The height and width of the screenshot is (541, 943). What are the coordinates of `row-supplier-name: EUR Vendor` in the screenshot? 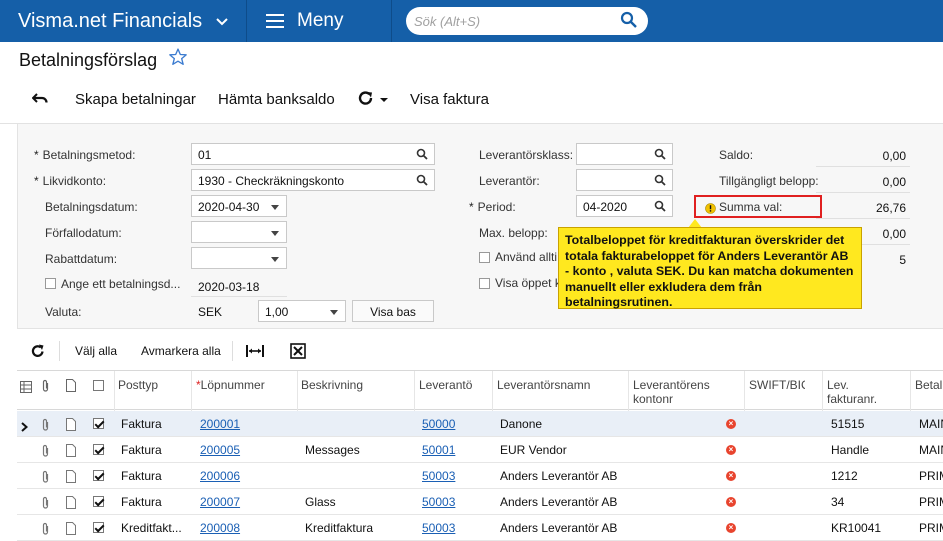 It's located at (533, 450).